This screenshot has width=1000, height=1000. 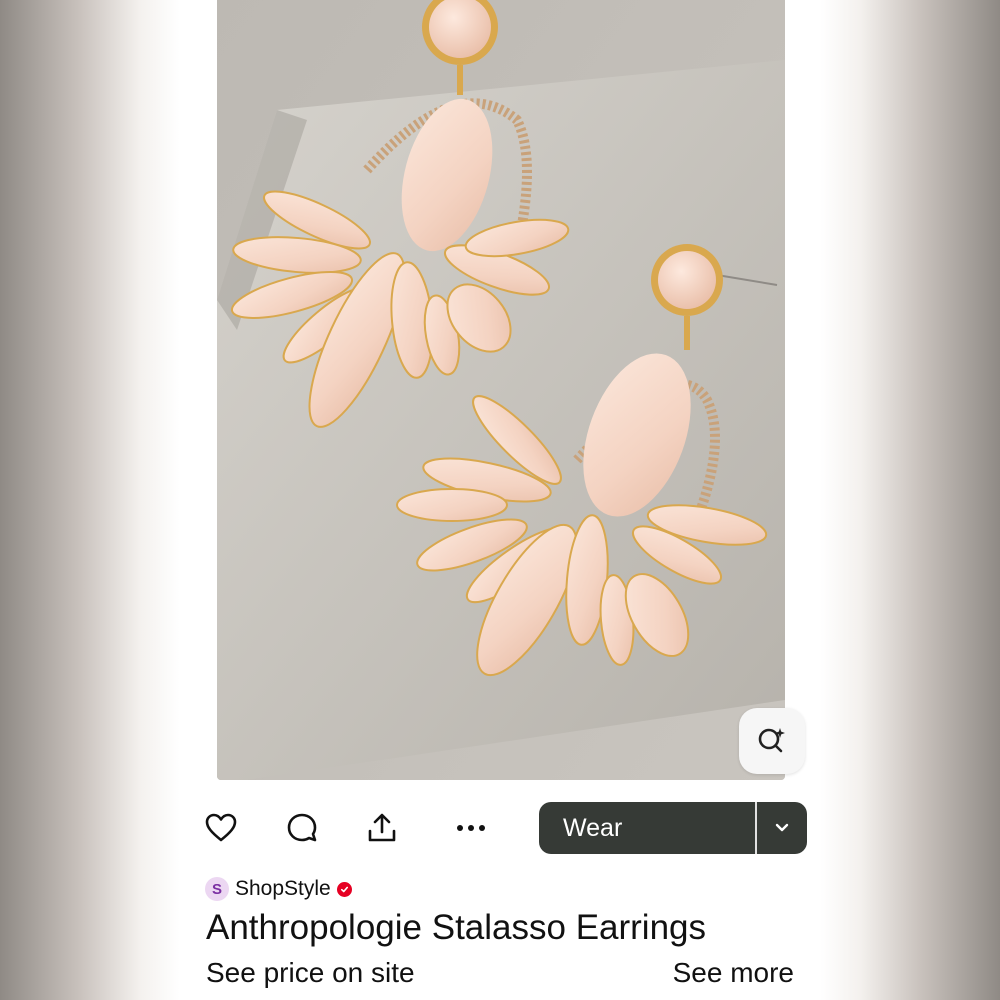 I want to click on visual-search-button, so click(x=772, y=741).